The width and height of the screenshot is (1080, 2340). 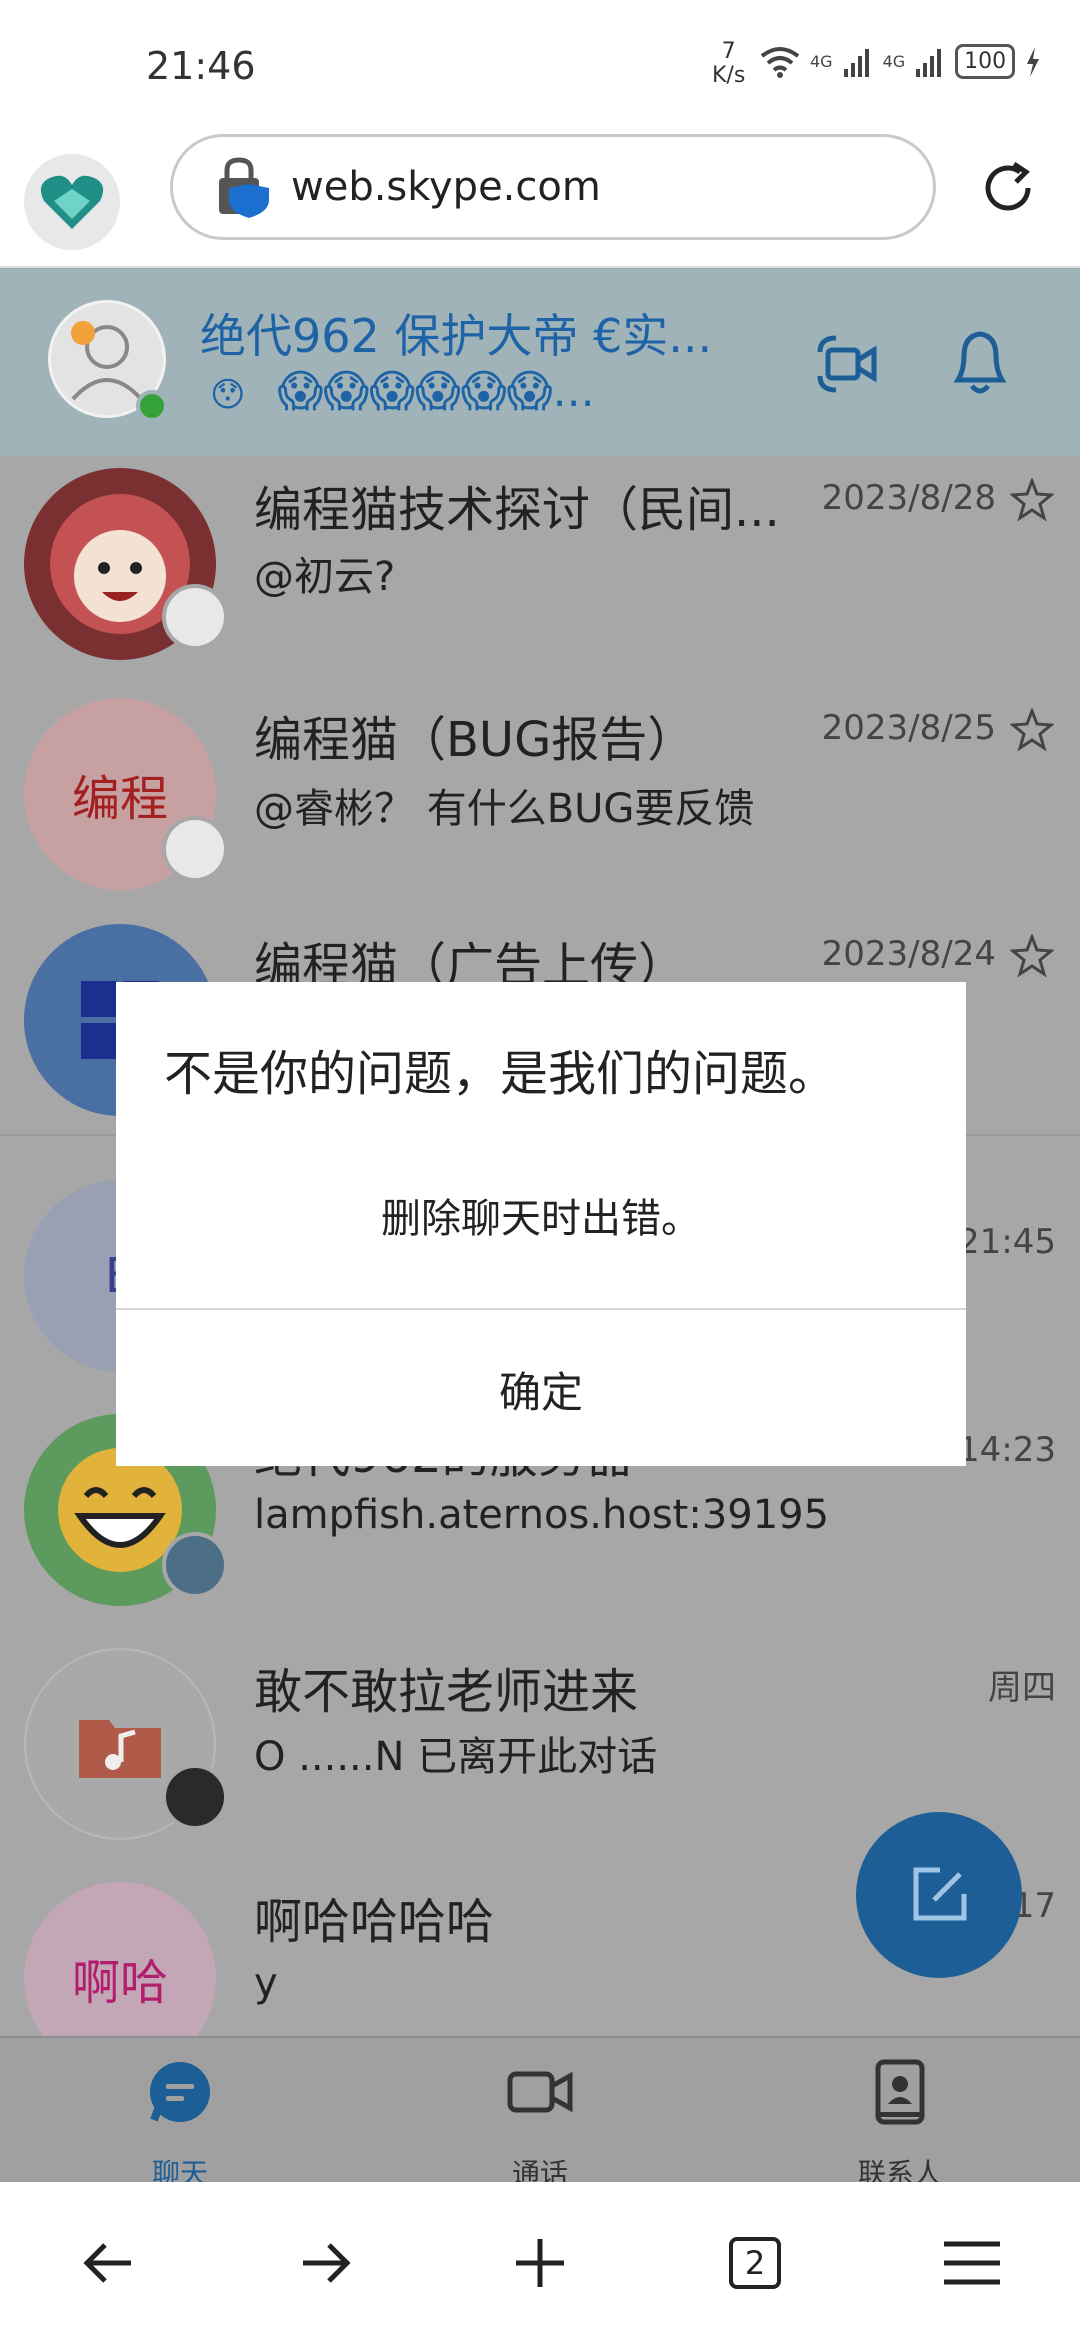 I want to click on notification-bell-icon, so click(x=980, y=360).